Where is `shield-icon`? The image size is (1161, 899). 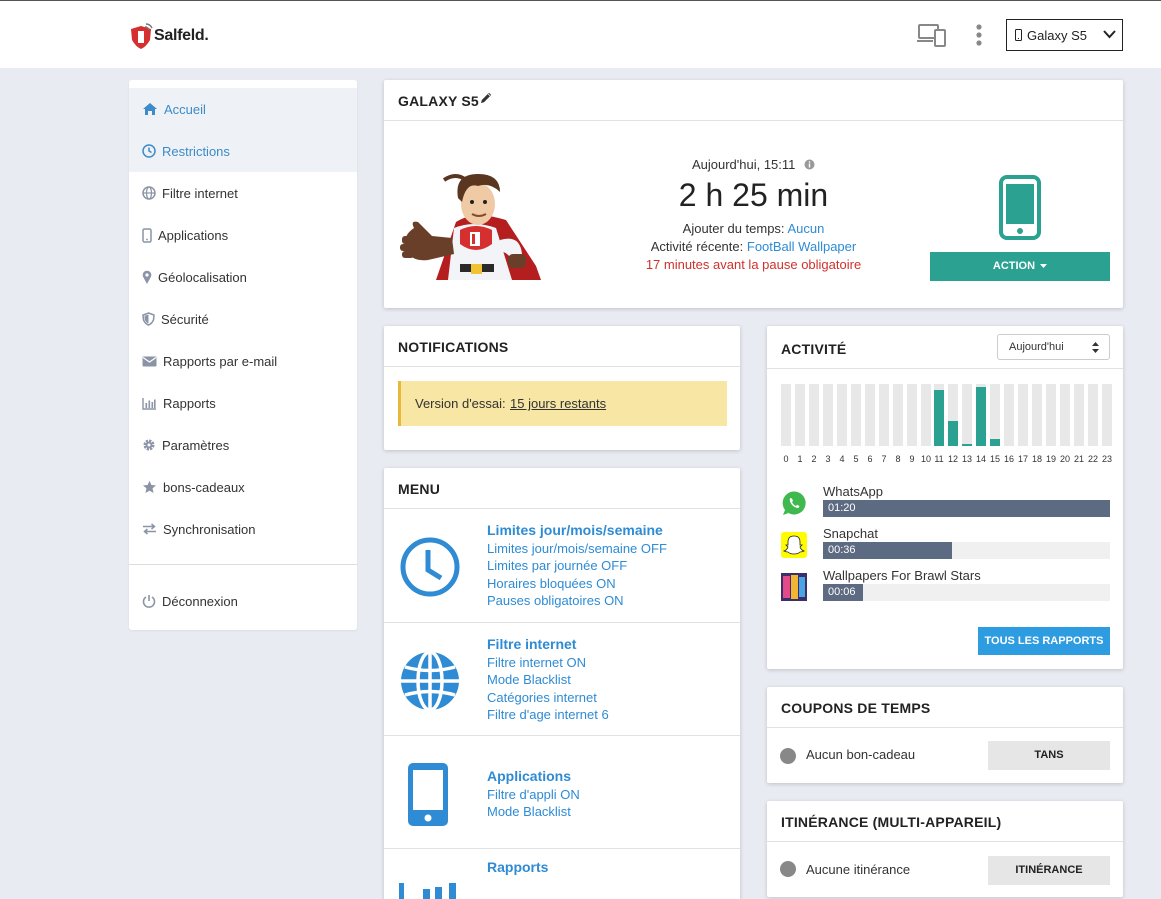
shield-icon is located at coordinates (148, 319).